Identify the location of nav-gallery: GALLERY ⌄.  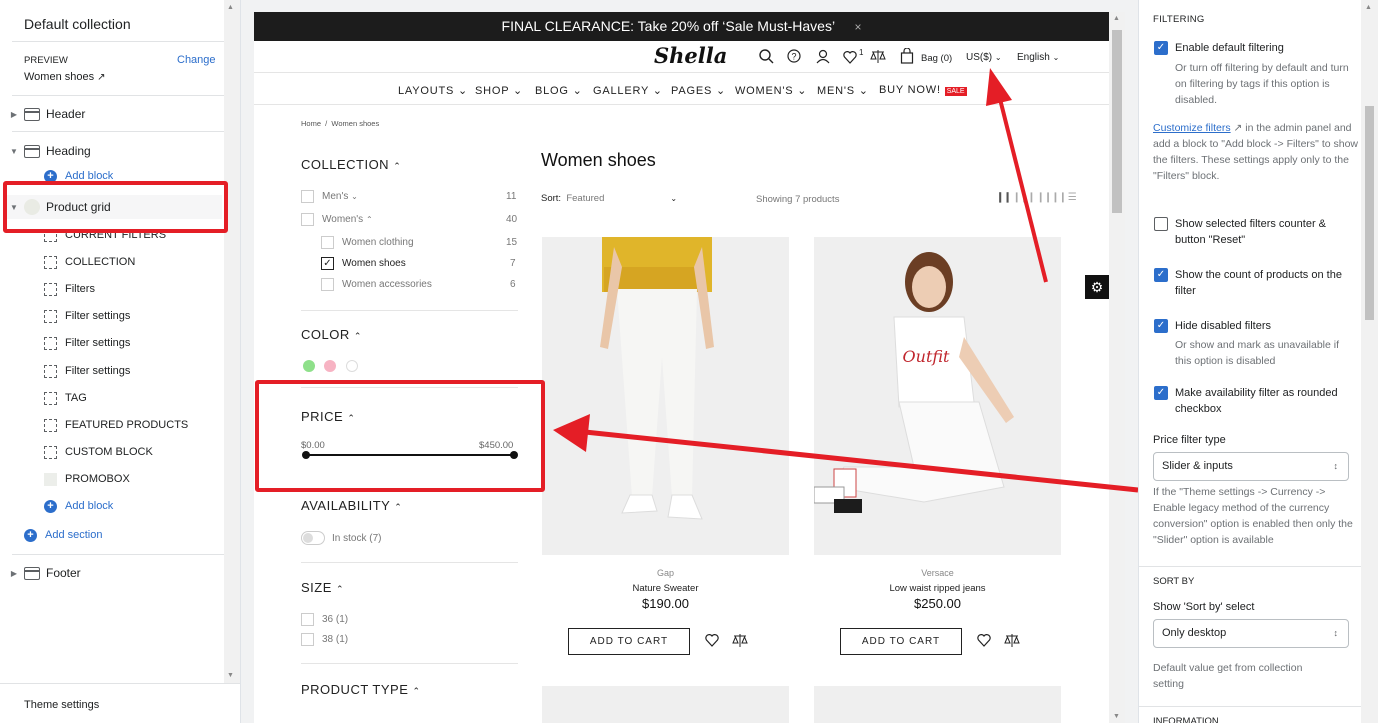
(628, 90).